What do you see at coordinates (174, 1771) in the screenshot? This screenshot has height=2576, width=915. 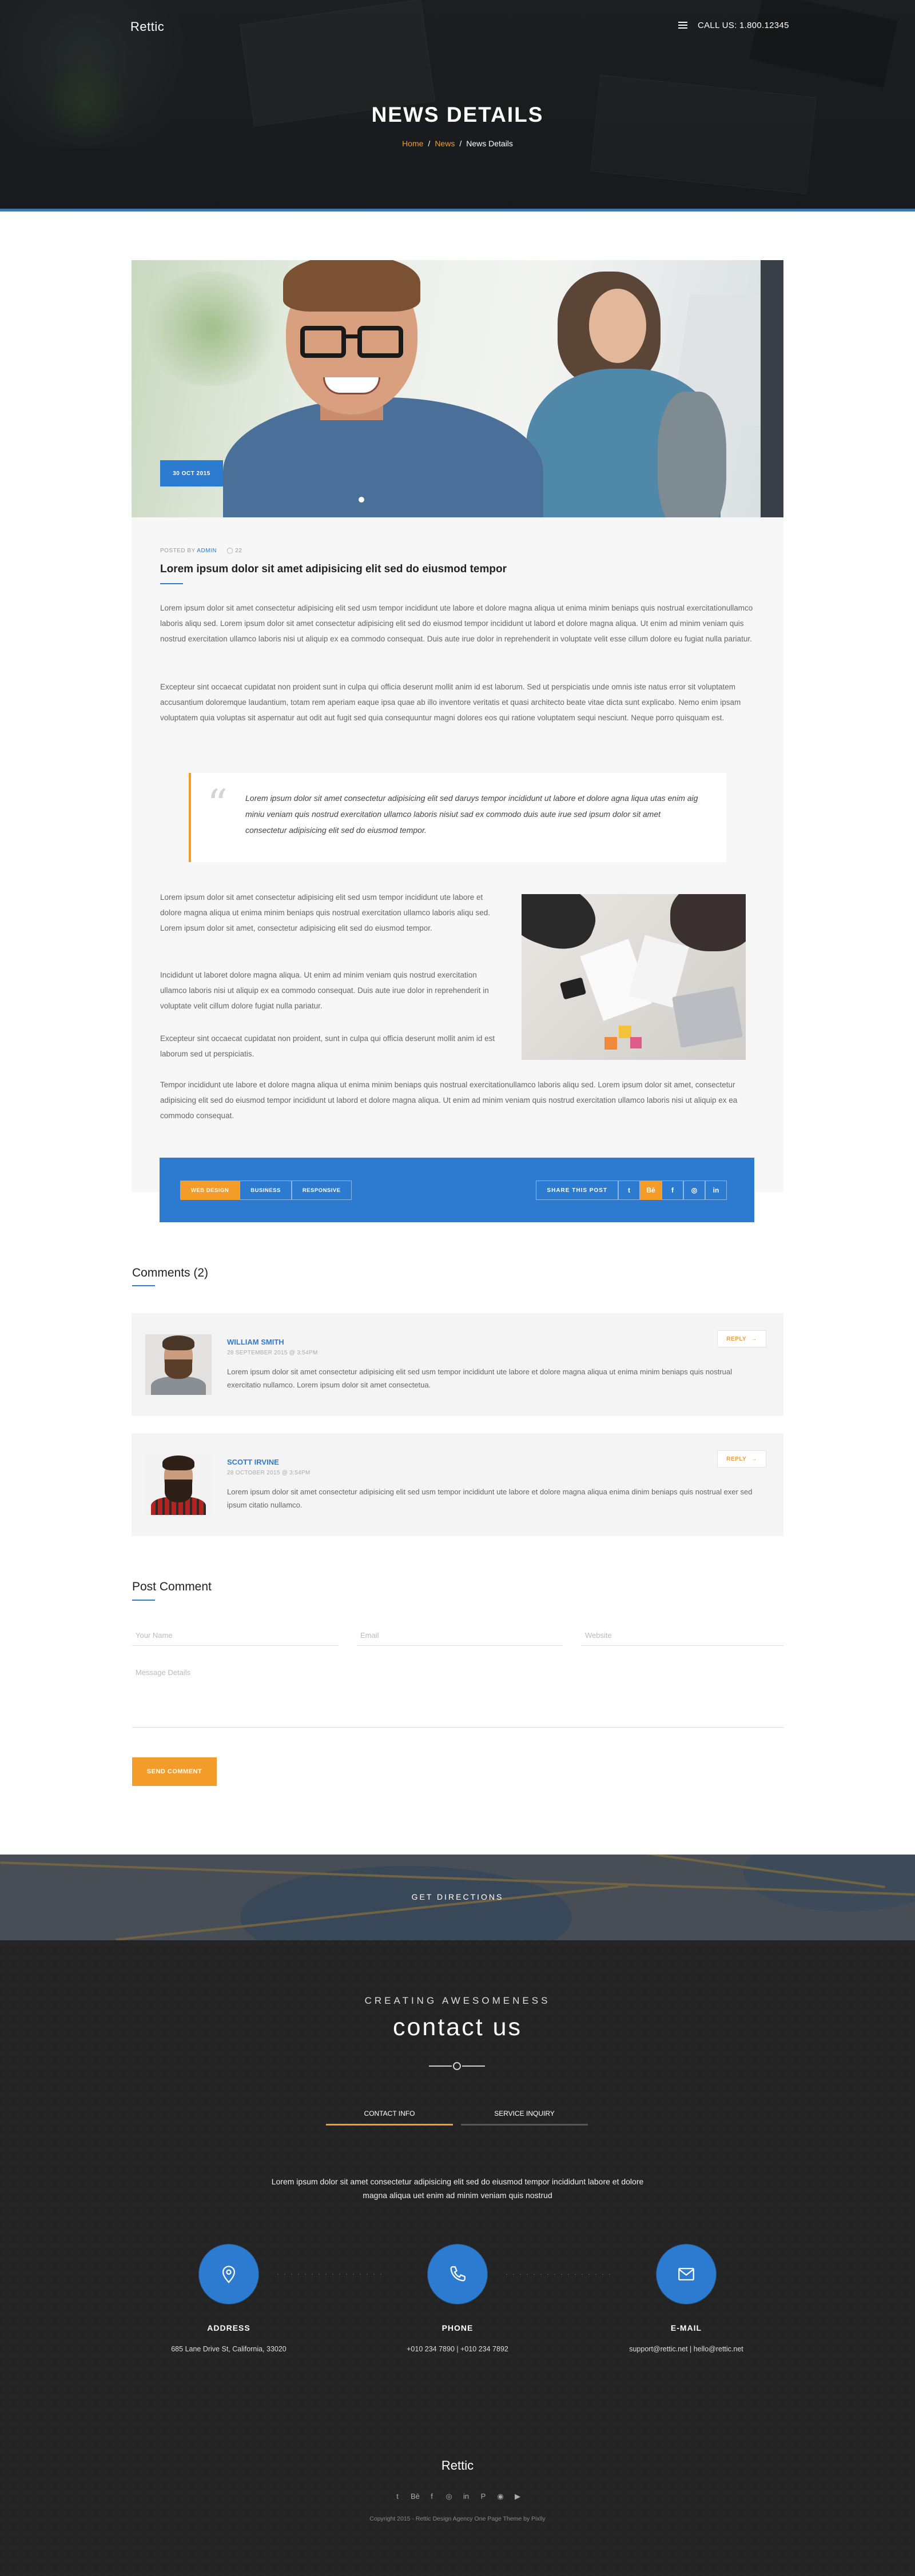 I see `send-comment-button: SEND COMMENT` at bounding box center [174, 1771].